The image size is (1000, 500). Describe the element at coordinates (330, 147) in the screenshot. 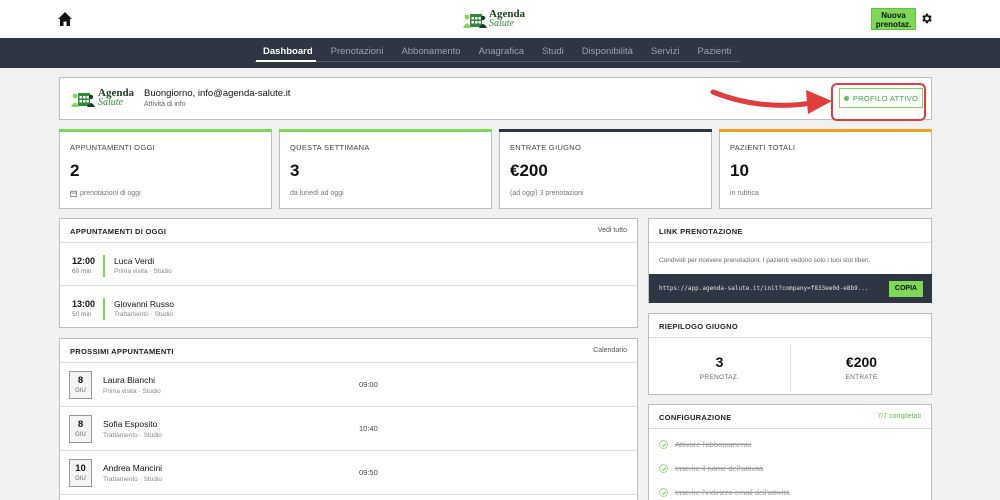

I see `stat-label: QUESTA SETTIMANA` at that location.